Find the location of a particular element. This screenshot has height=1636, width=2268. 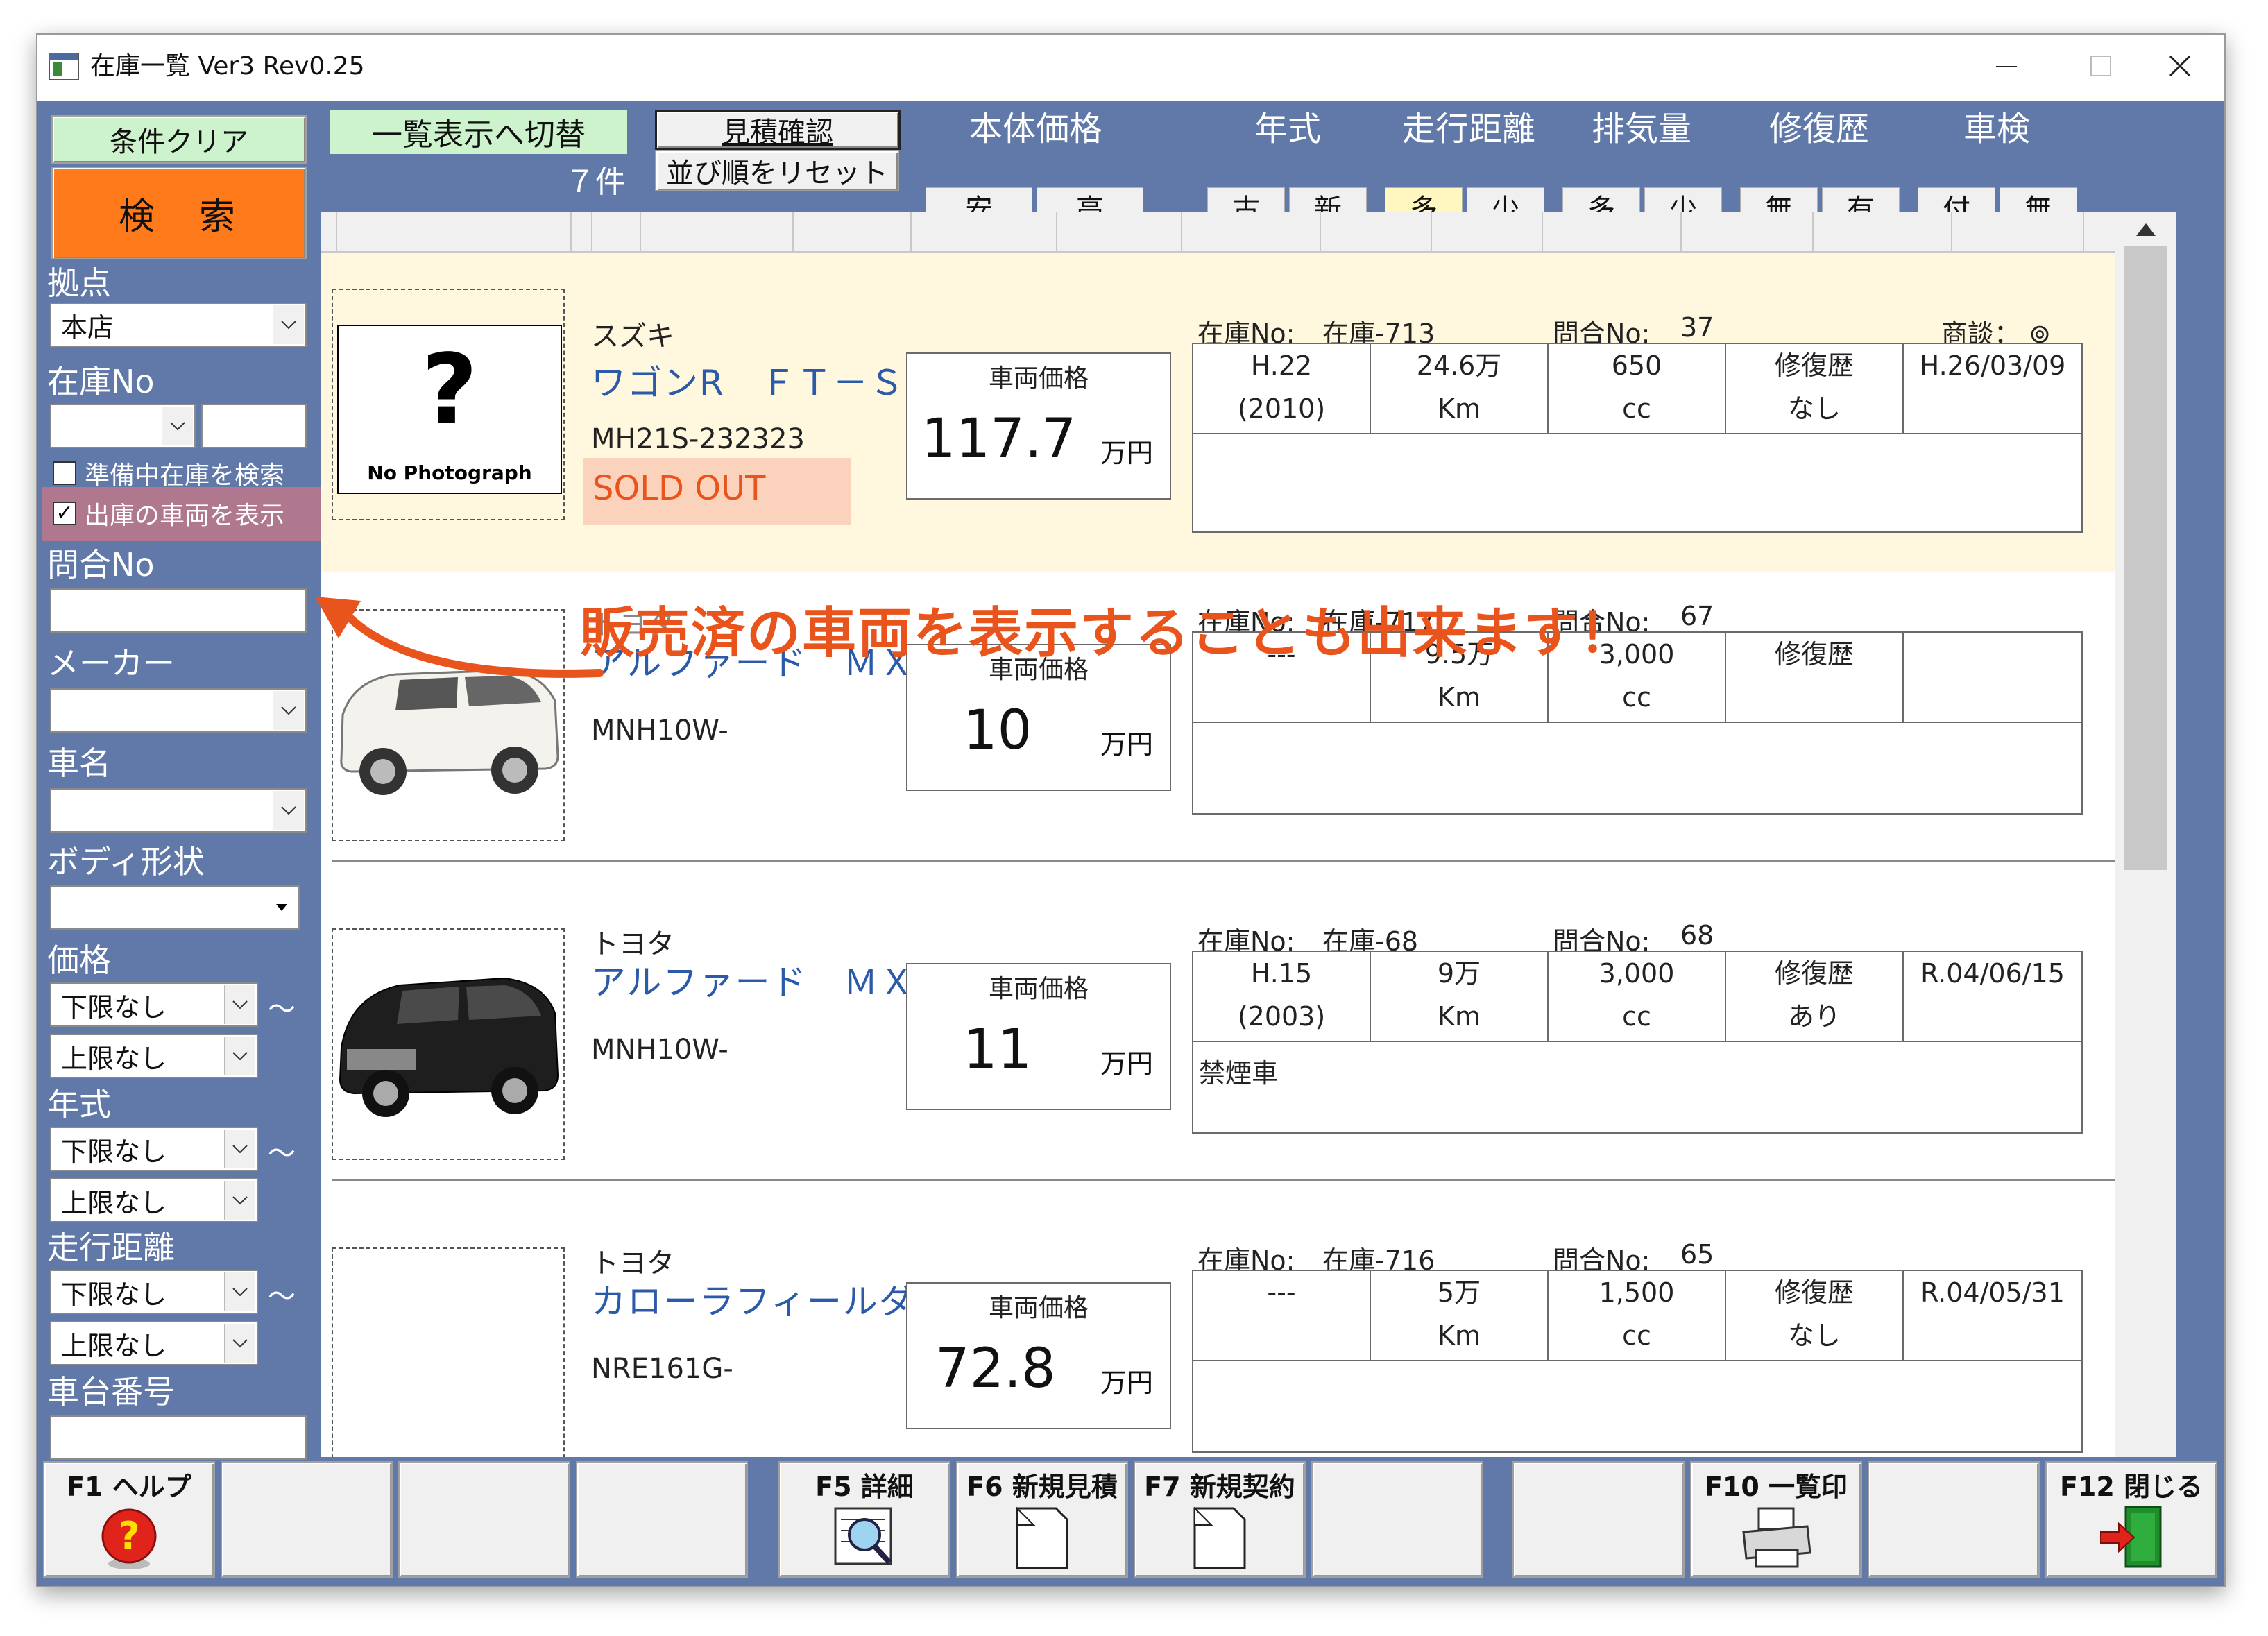

repair-value: あり is located at coordinates (1814, 1016).